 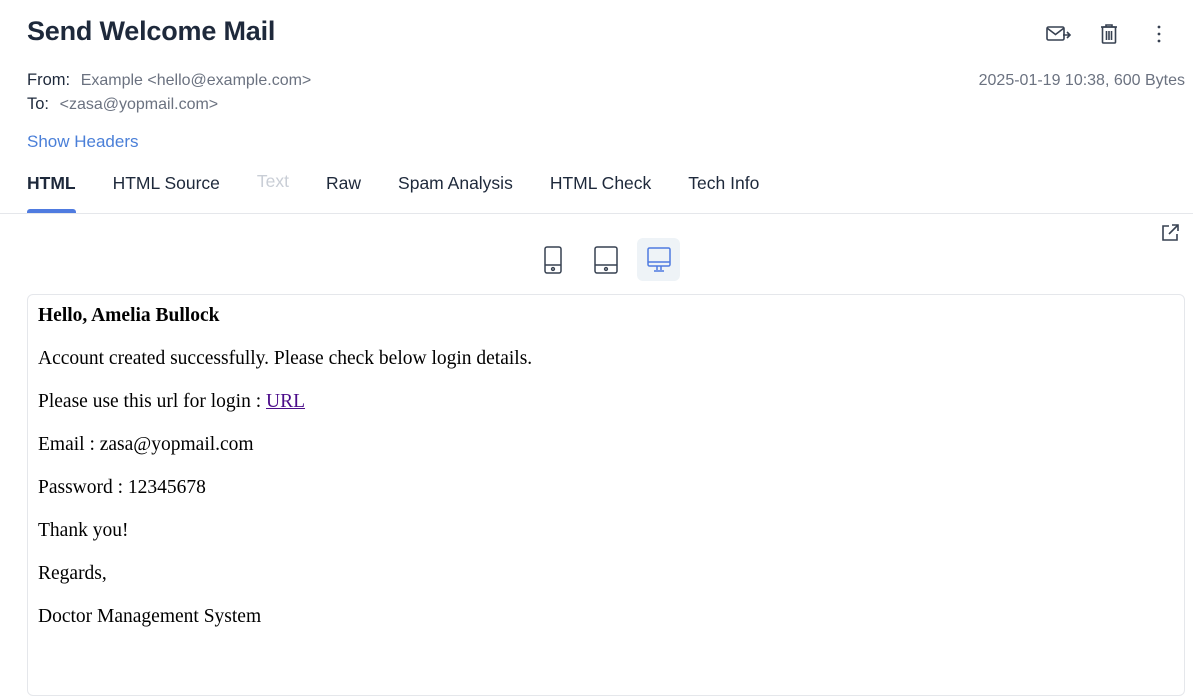 What do you see at coordinates (600, 193) in the screenshot?
I see `tab-html-check: HTML Check` at bounding box center [600, 193].